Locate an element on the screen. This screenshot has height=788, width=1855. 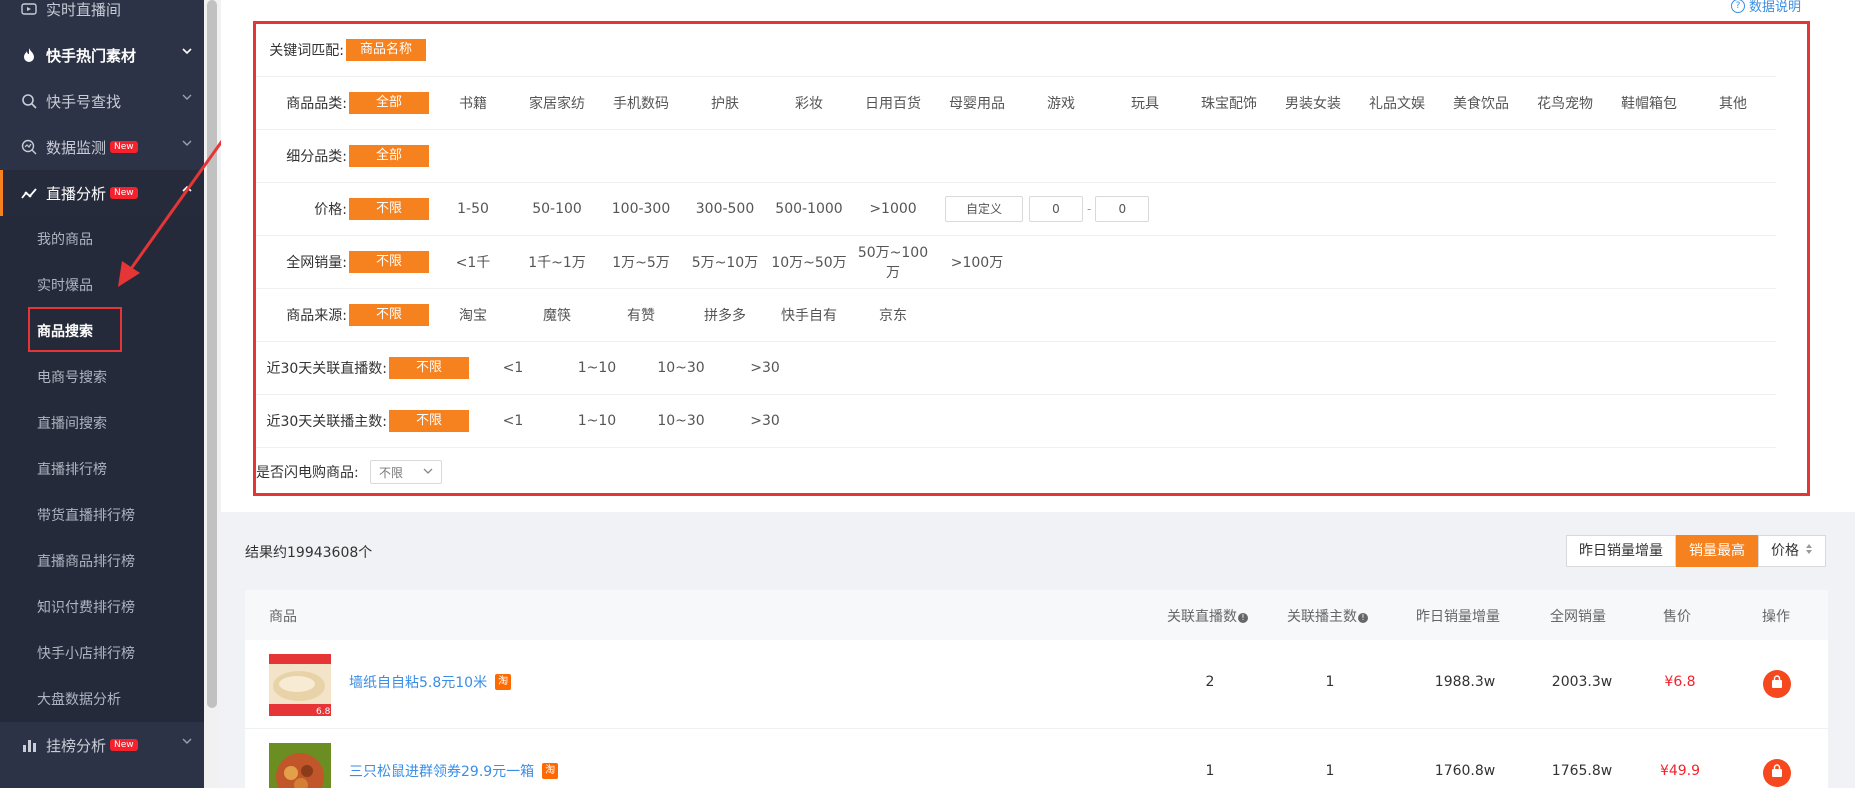
filter-option: 母婴用品 is located at coordinates (977, 103).